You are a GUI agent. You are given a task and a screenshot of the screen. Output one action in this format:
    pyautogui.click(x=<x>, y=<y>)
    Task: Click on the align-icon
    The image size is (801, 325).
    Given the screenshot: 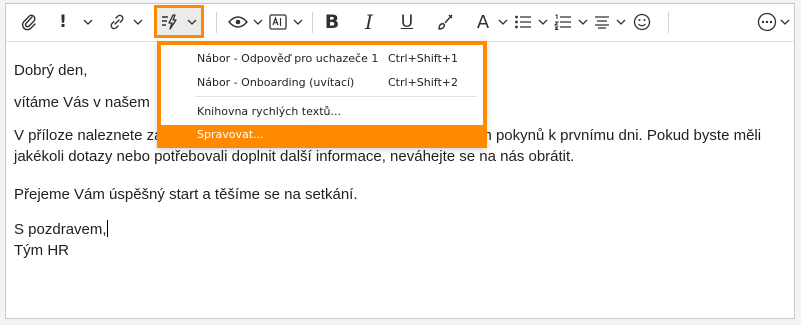 What is the action you would take?
    pyautogui.click(x=602, y=22)
    